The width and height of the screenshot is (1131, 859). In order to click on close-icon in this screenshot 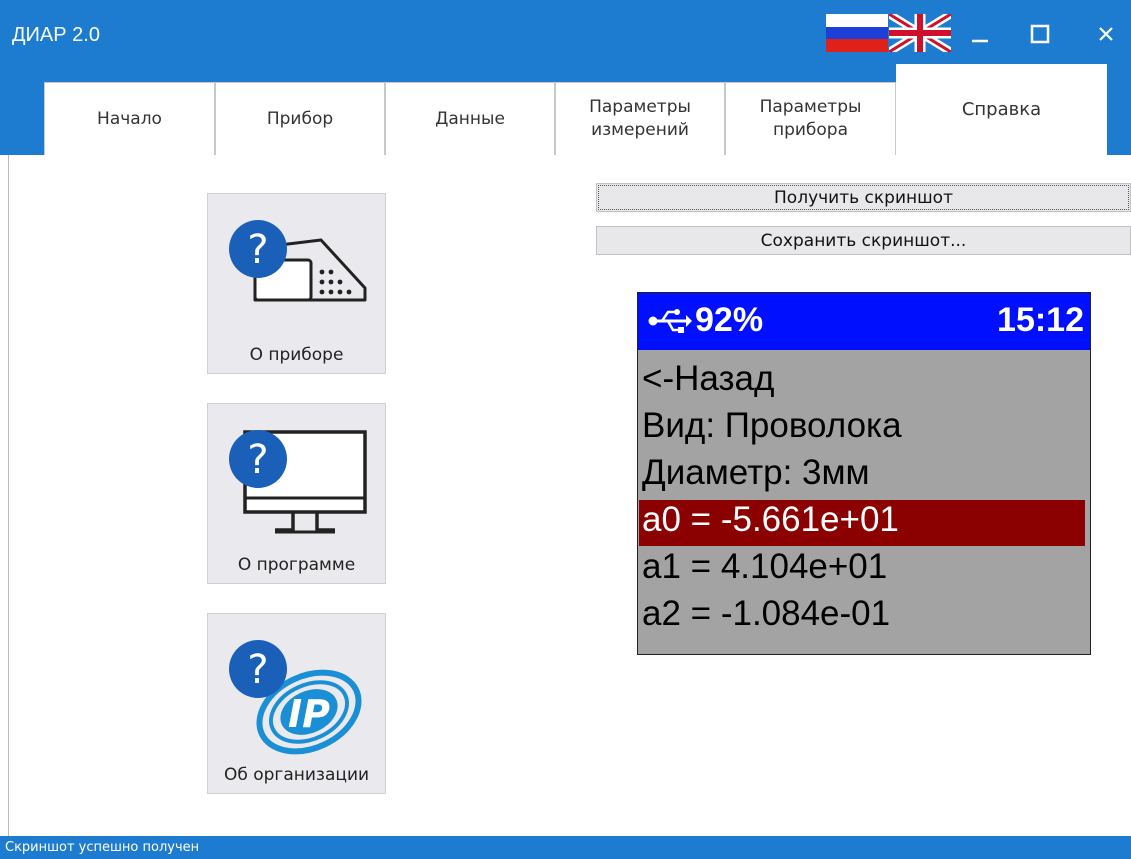, I will do `click(1106, 34)`.